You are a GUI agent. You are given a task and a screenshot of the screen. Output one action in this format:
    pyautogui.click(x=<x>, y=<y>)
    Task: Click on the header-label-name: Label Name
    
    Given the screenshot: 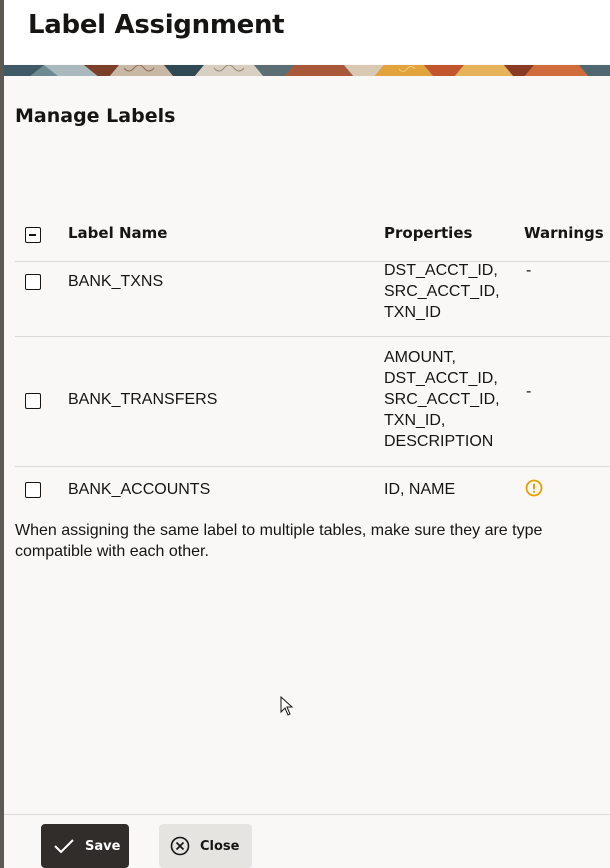 What is the action you would take?
    pyautogui.click(x=118, y=233)
    